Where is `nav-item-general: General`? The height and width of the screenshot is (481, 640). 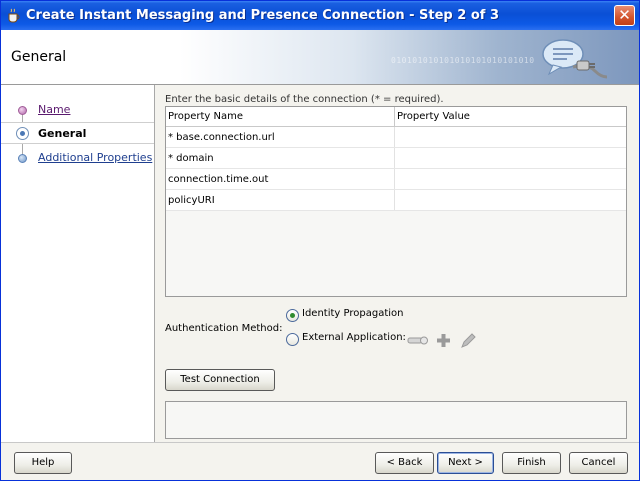
nav-item-general: General is located at coordinates (77, 133).